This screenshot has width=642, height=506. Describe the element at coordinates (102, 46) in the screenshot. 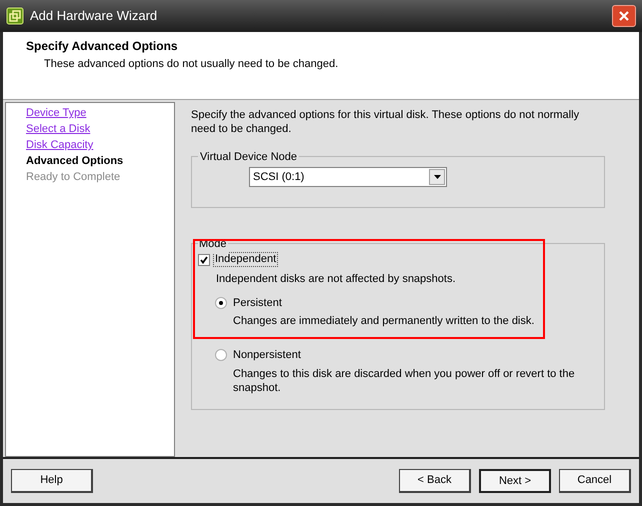

I see `page-heading: Specify Advanced Options` at that location.